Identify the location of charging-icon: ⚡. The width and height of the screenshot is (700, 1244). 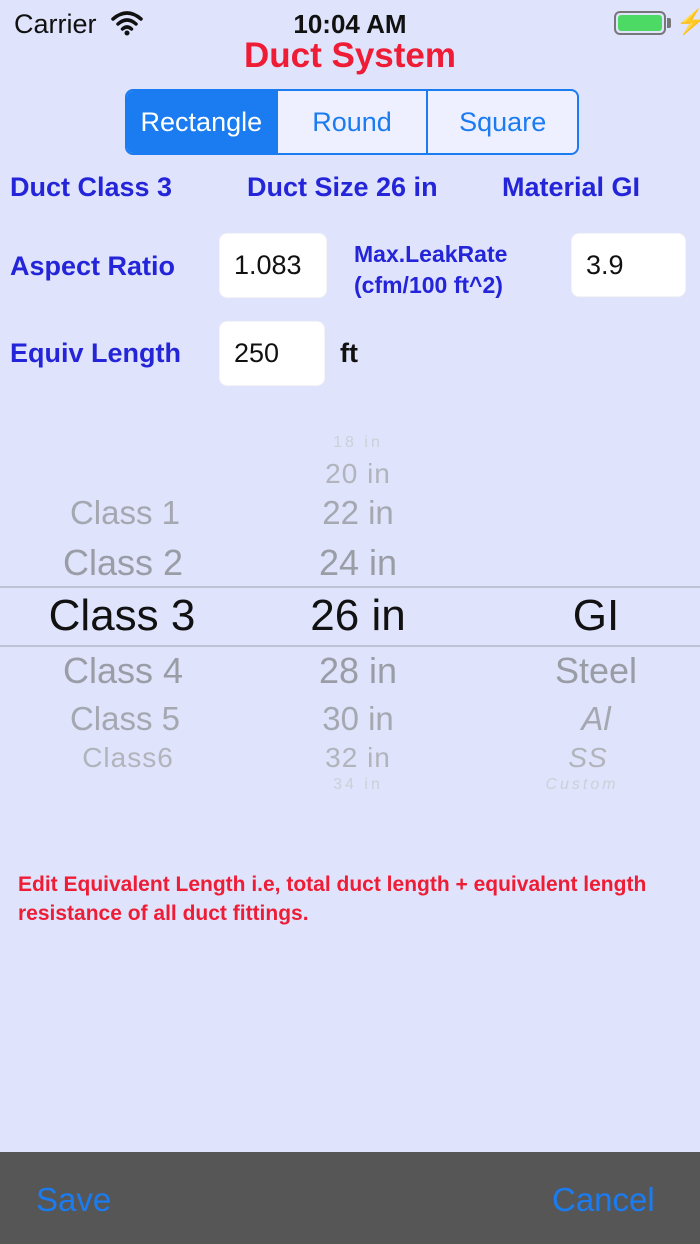
(688, 22).